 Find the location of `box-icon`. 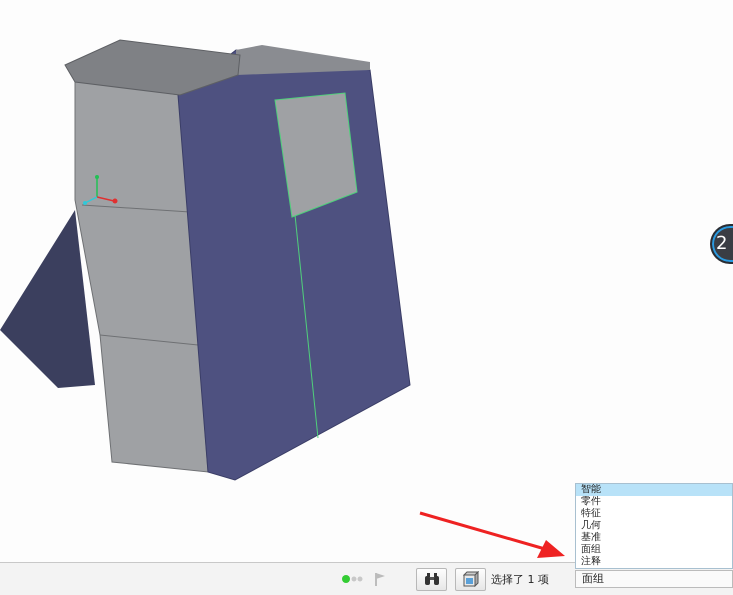

box-icon is located at coordinates (470, 579).